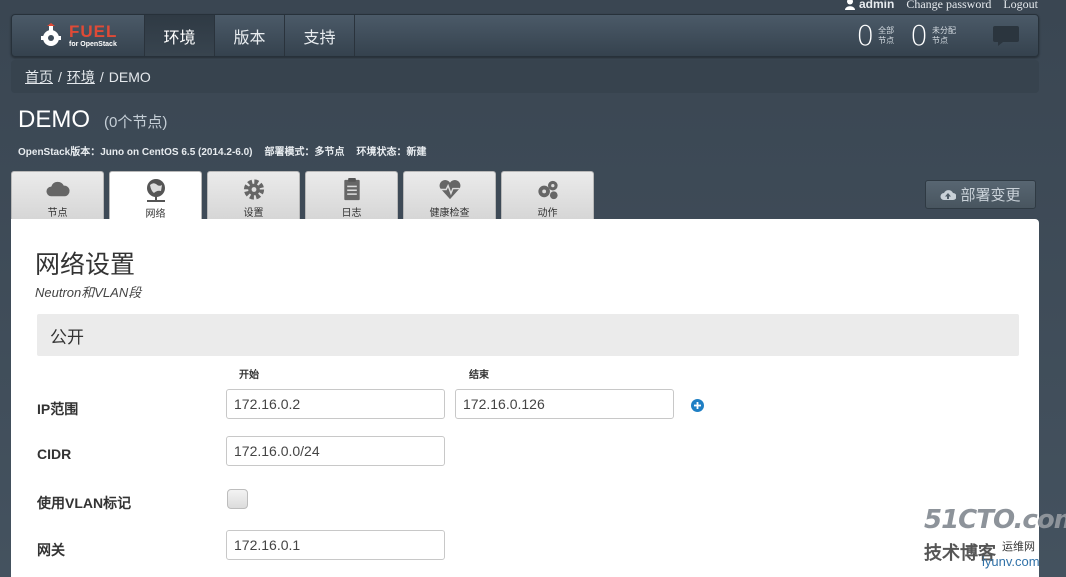  Describe the element at coordinates (250, 35) in the screenshot. I see `nav-releases: 版本` at that location.